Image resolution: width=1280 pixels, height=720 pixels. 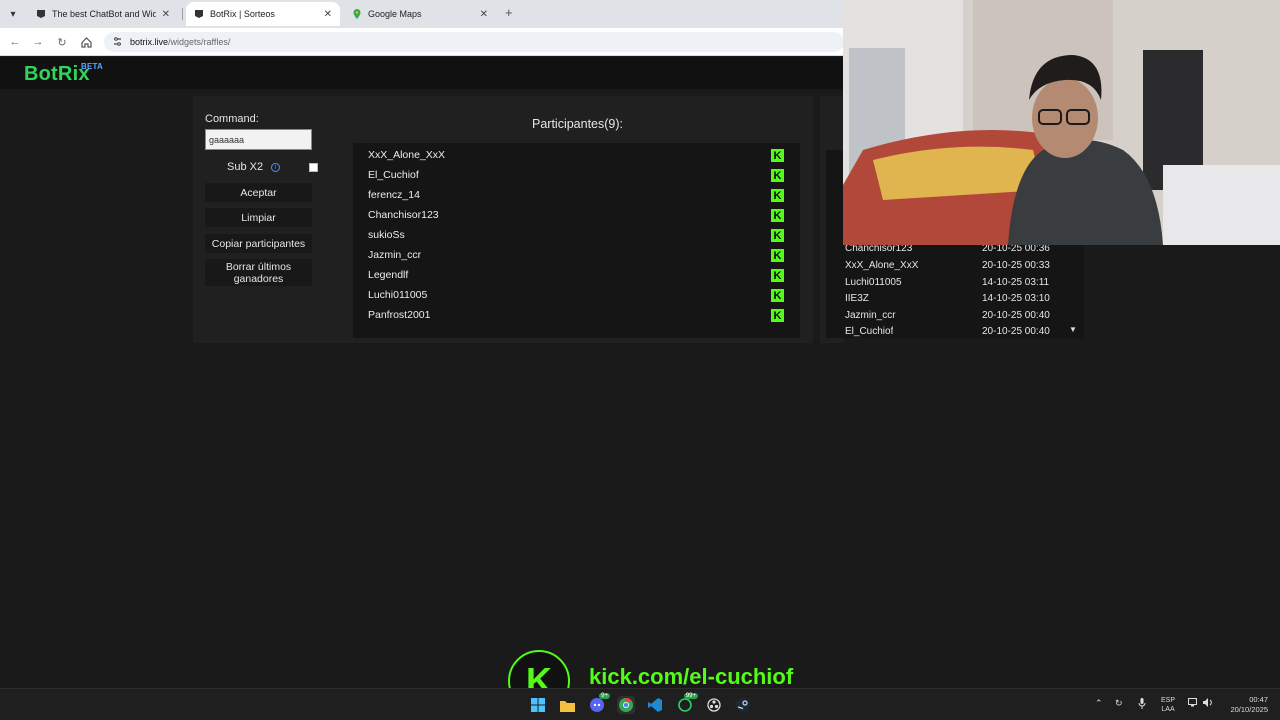 I want to click on participant-row: Chanchisor123 K, so click(x=576, y=215).